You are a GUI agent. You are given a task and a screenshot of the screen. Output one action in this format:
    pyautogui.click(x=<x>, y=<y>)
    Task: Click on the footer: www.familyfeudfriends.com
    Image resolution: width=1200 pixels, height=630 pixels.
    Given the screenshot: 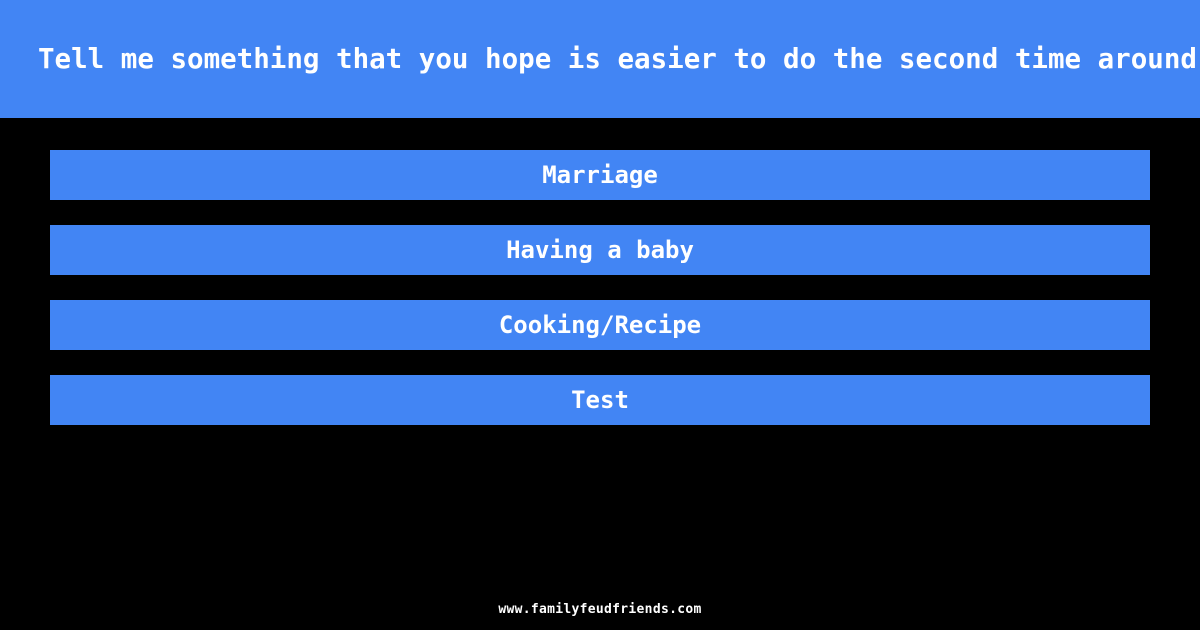 What is the action you would take?
    pyautogui.click(x=600, y=607)
    